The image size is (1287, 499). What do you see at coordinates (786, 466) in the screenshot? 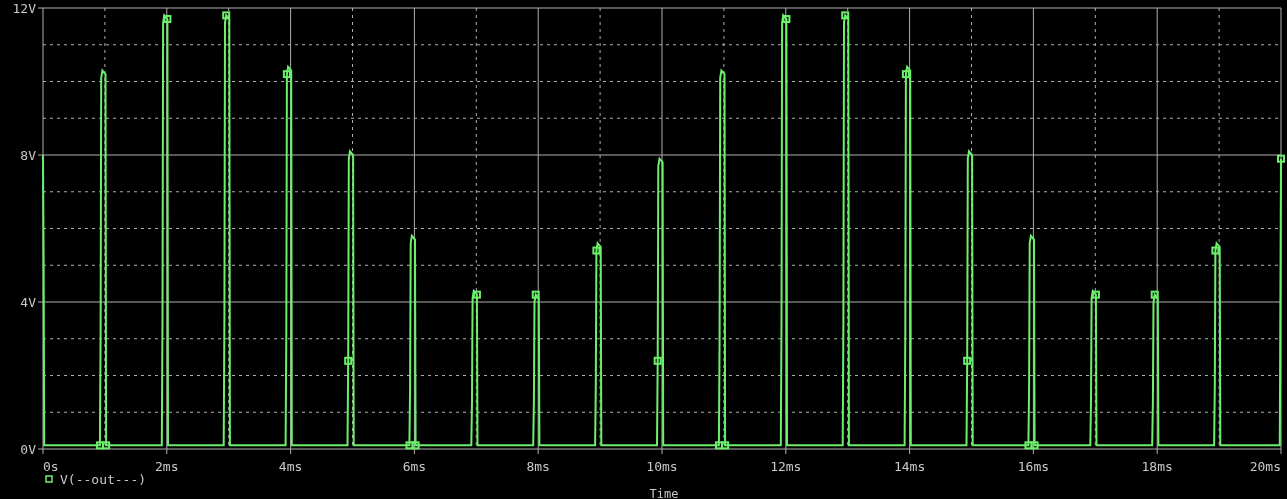
I see `x-tick-label: 12ms` at bounding box center [786, 466].